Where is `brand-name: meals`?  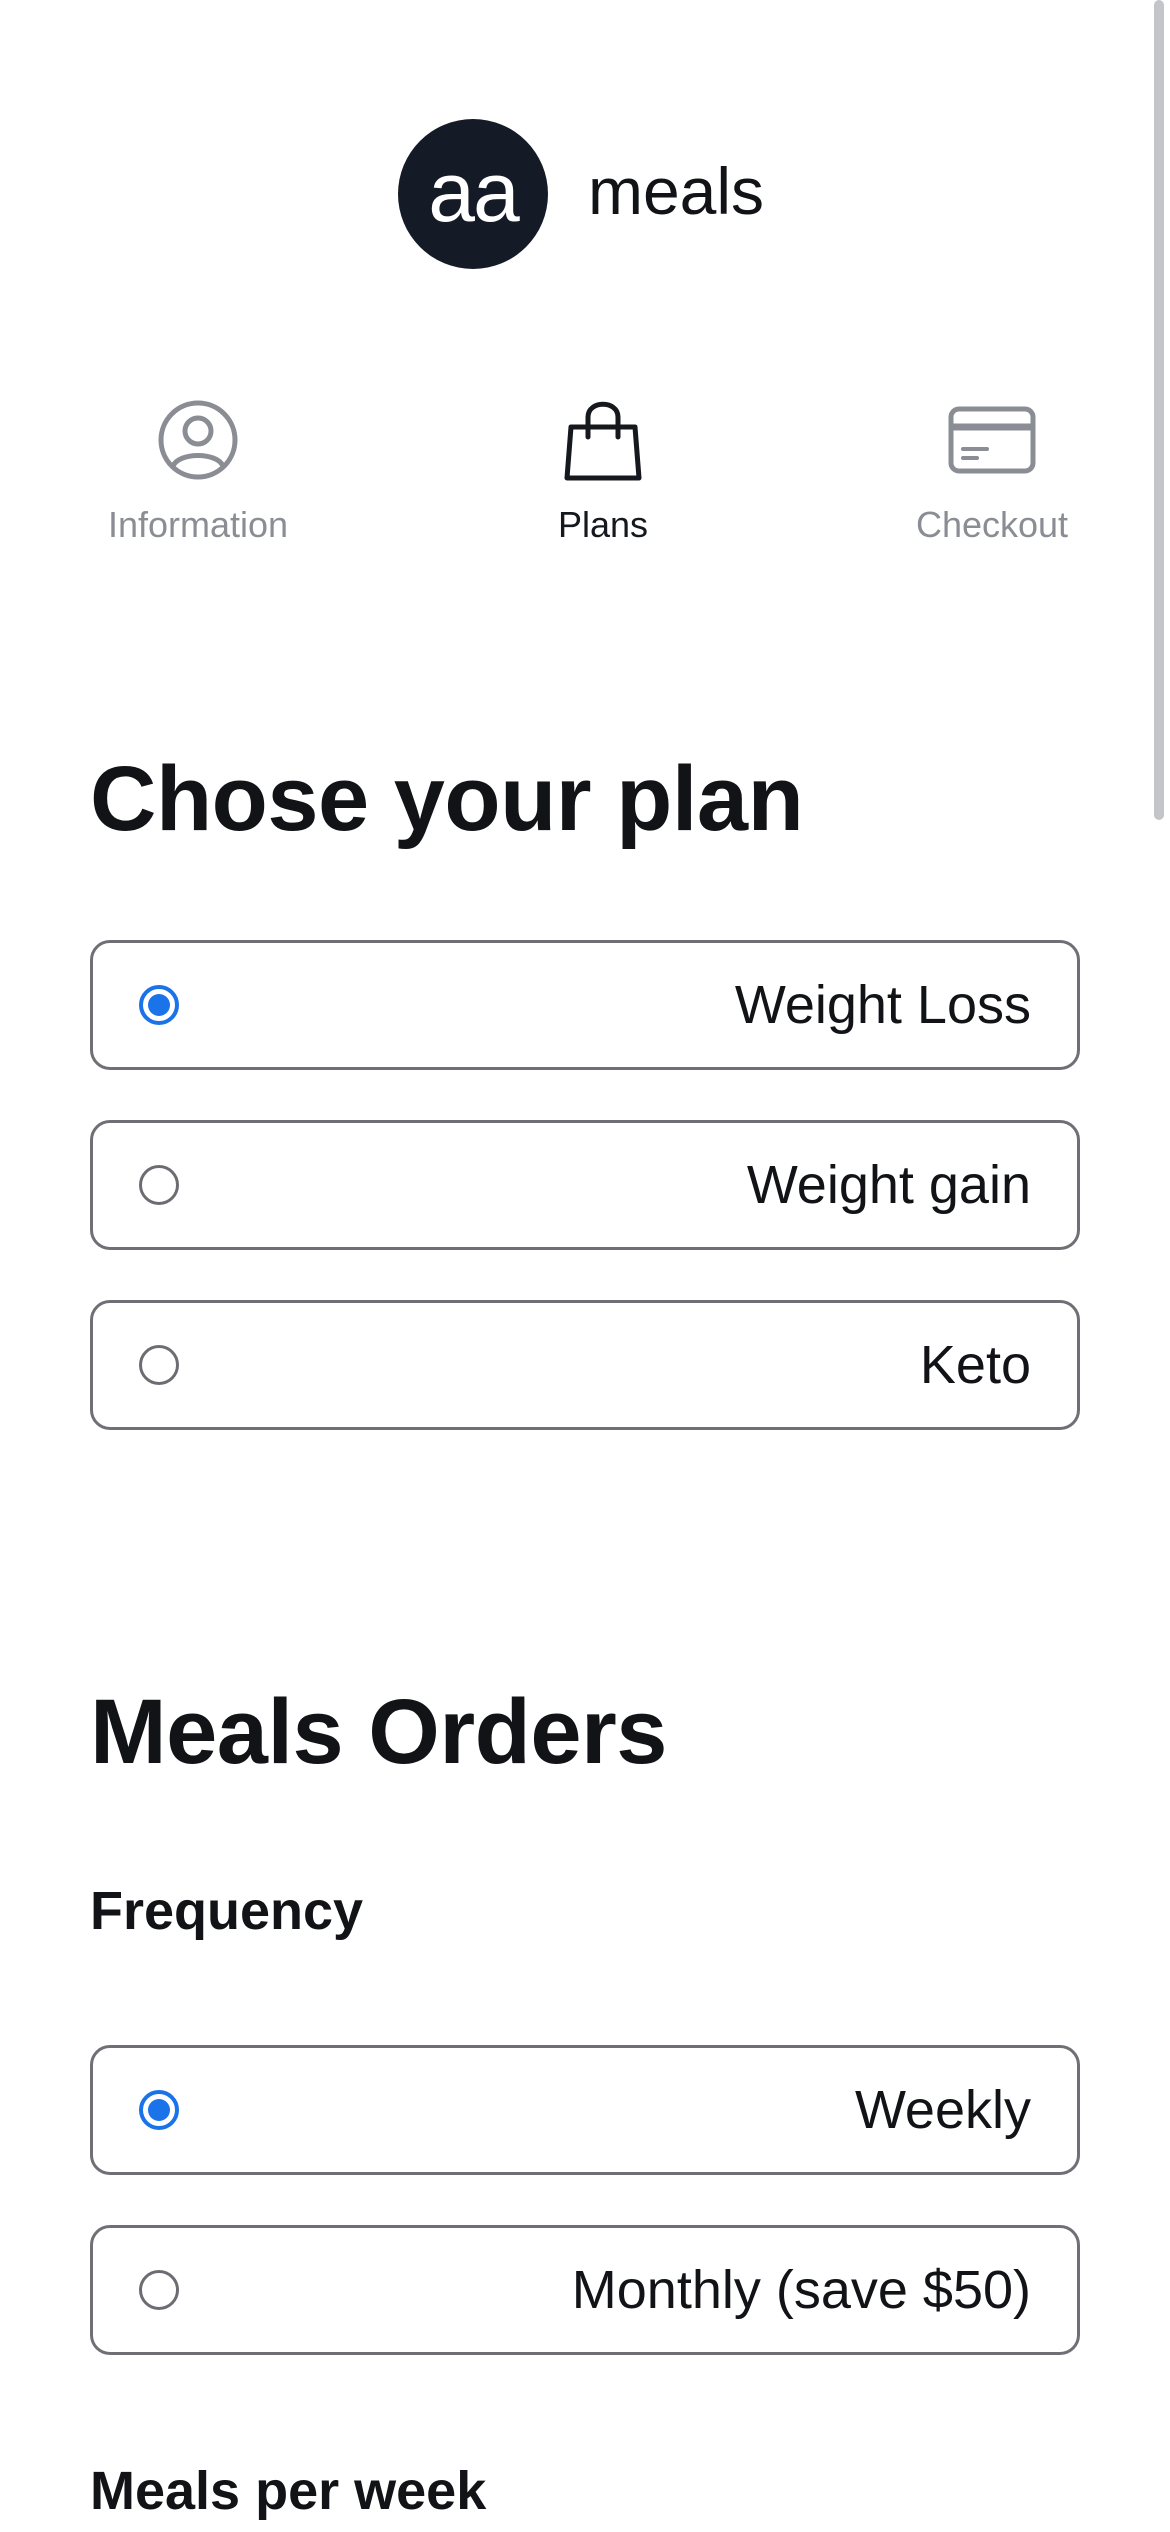
brand-name: meals is located at coordinates (676, 191).